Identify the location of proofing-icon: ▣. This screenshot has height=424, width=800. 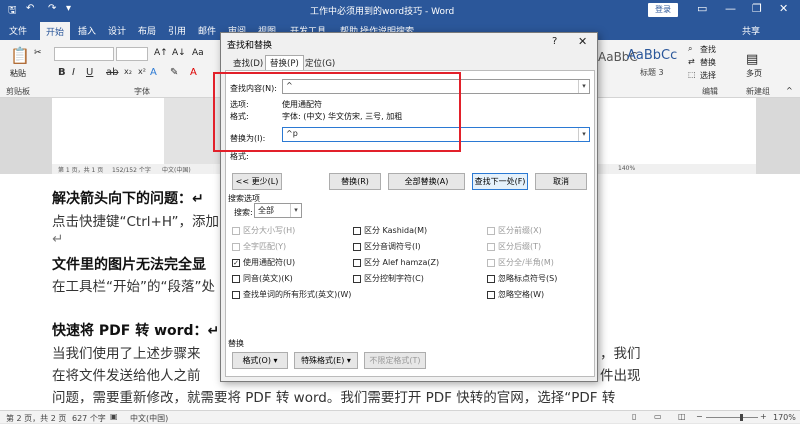
(114, 416).